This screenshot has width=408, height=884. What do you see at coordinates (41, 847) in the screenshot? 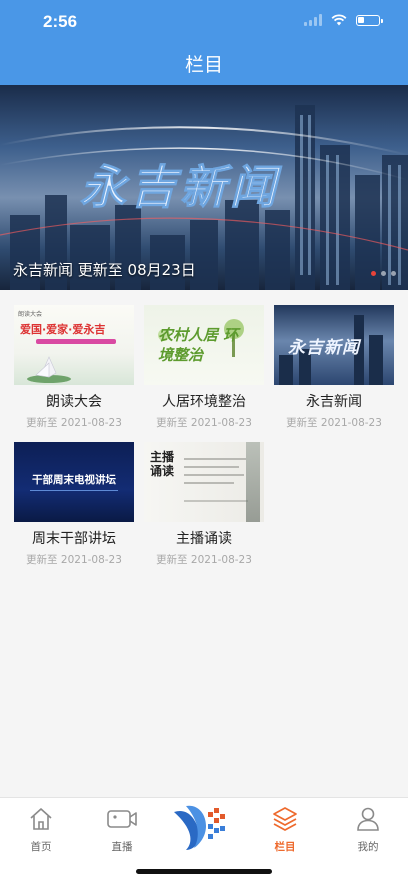
I see `tab-label: 首页` at bounding box center [41, 847].